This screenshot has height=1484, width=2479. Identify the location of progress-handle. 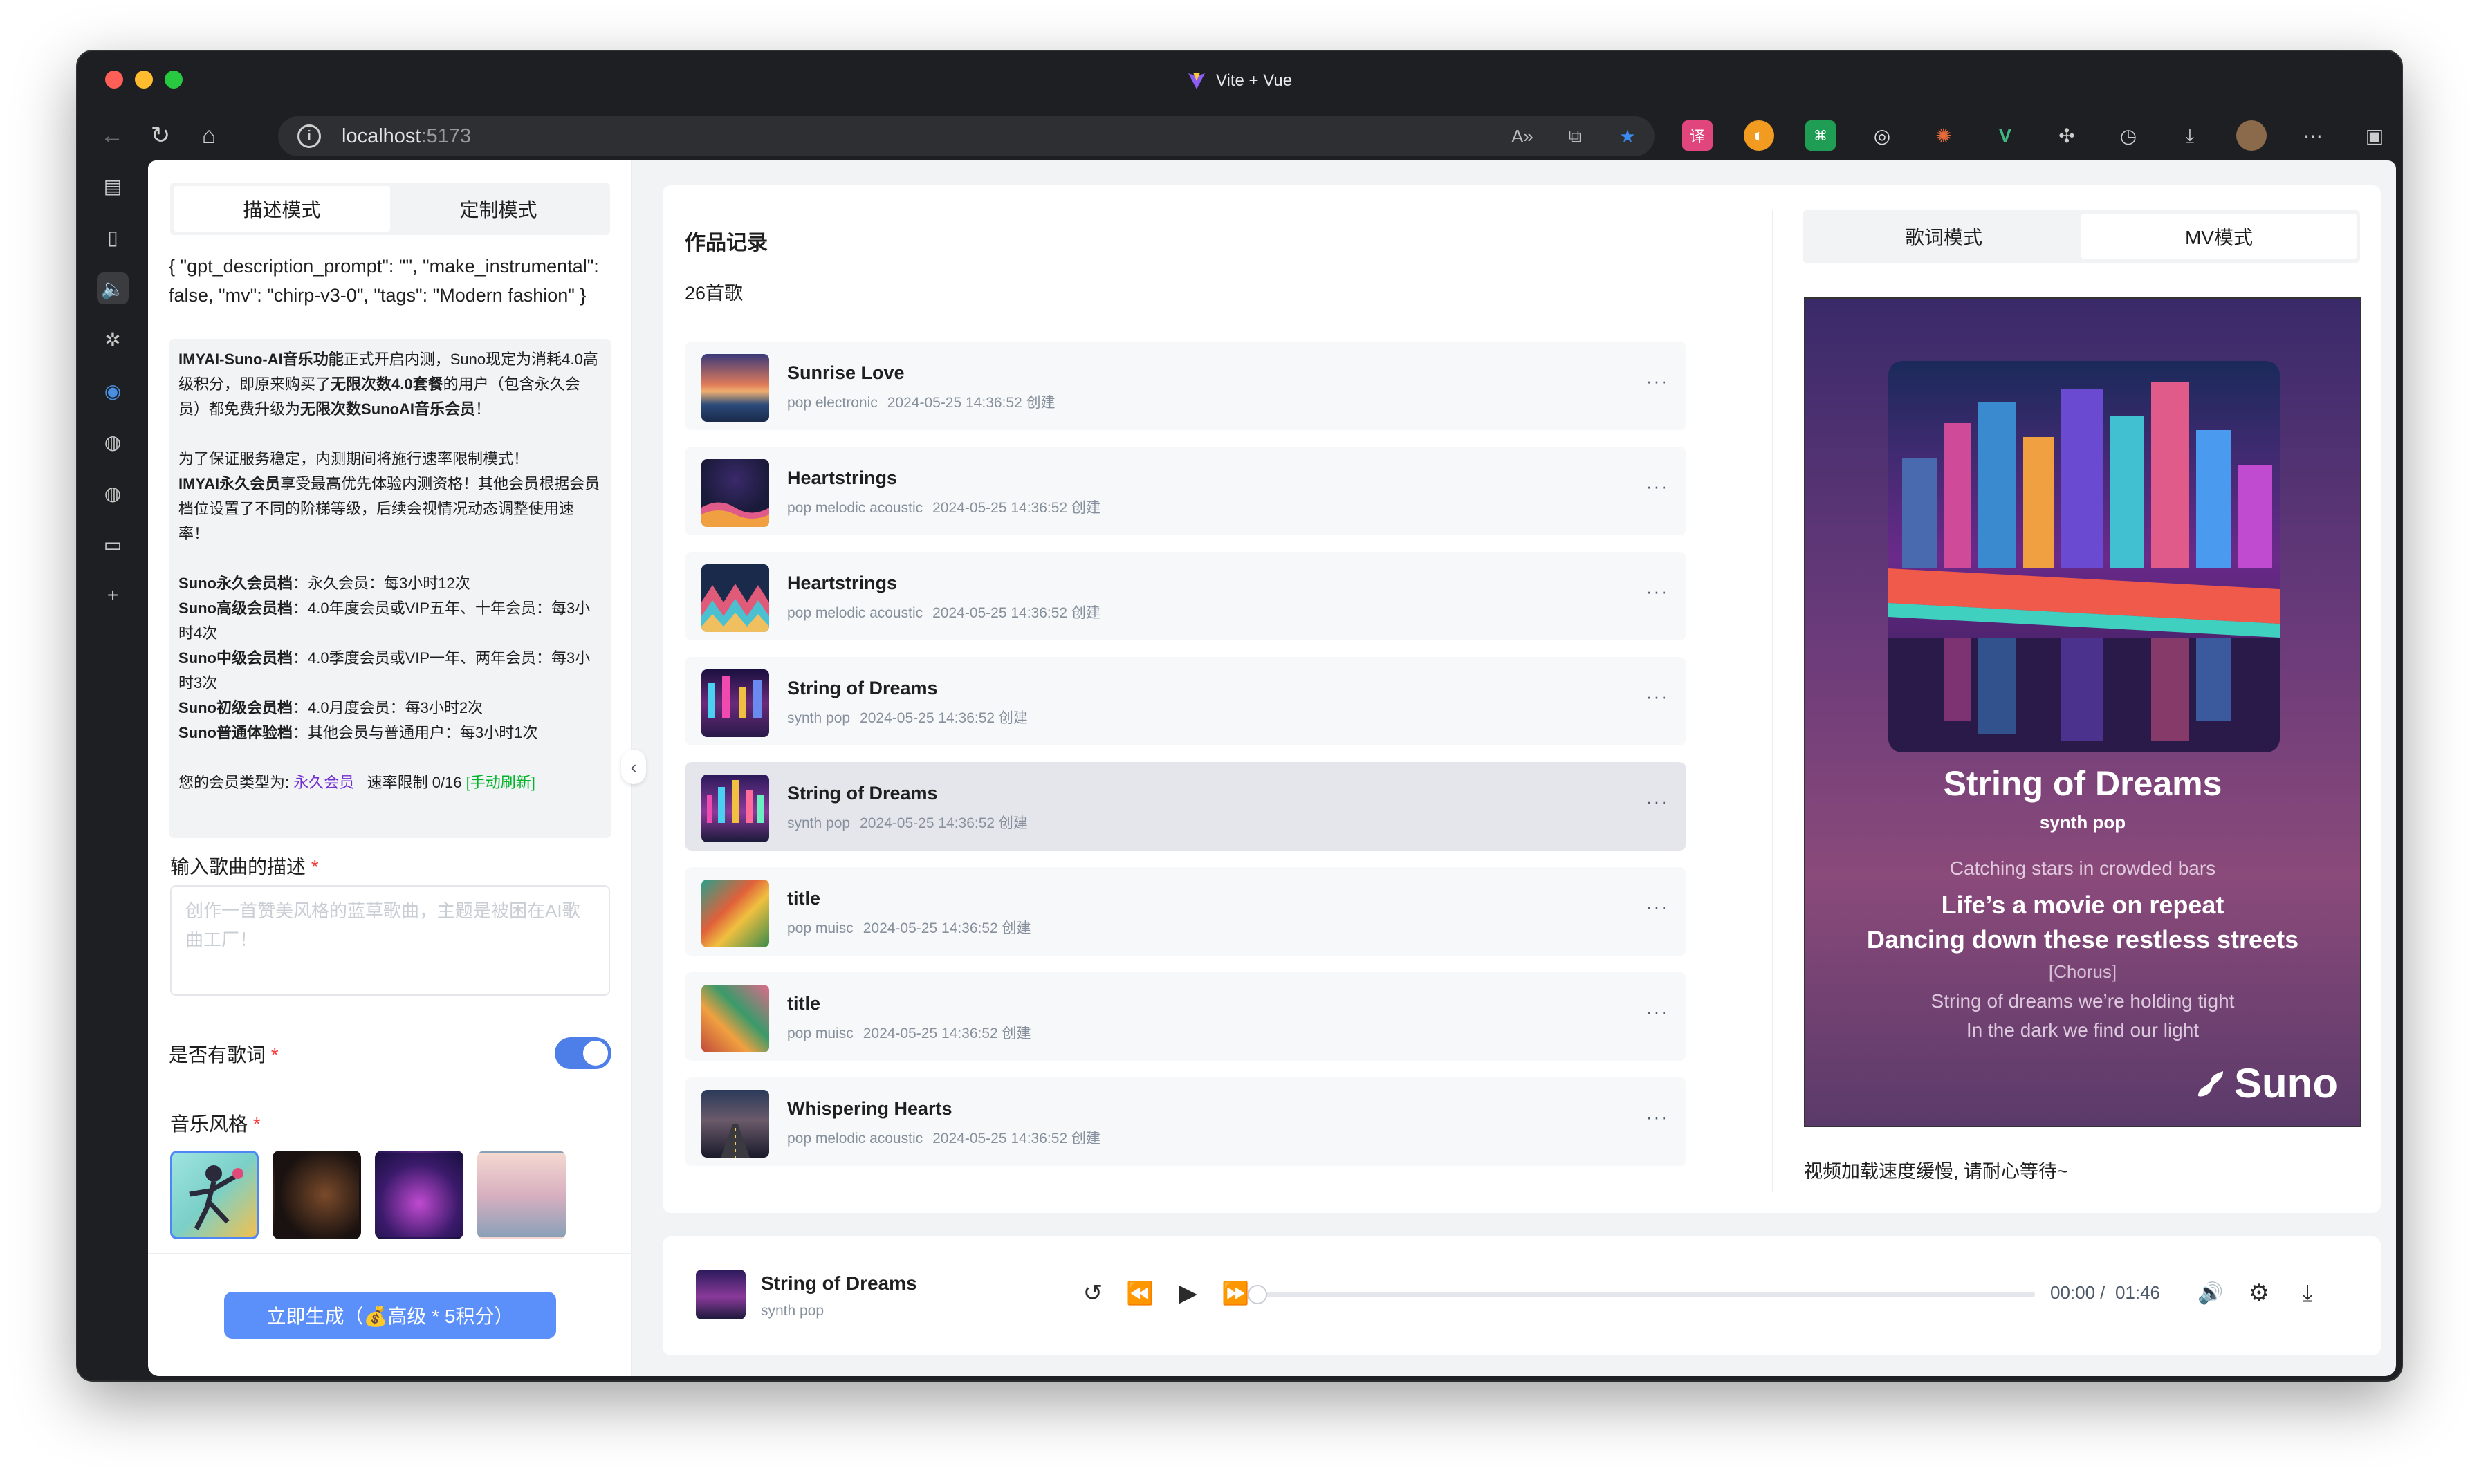
(1258, 1294).